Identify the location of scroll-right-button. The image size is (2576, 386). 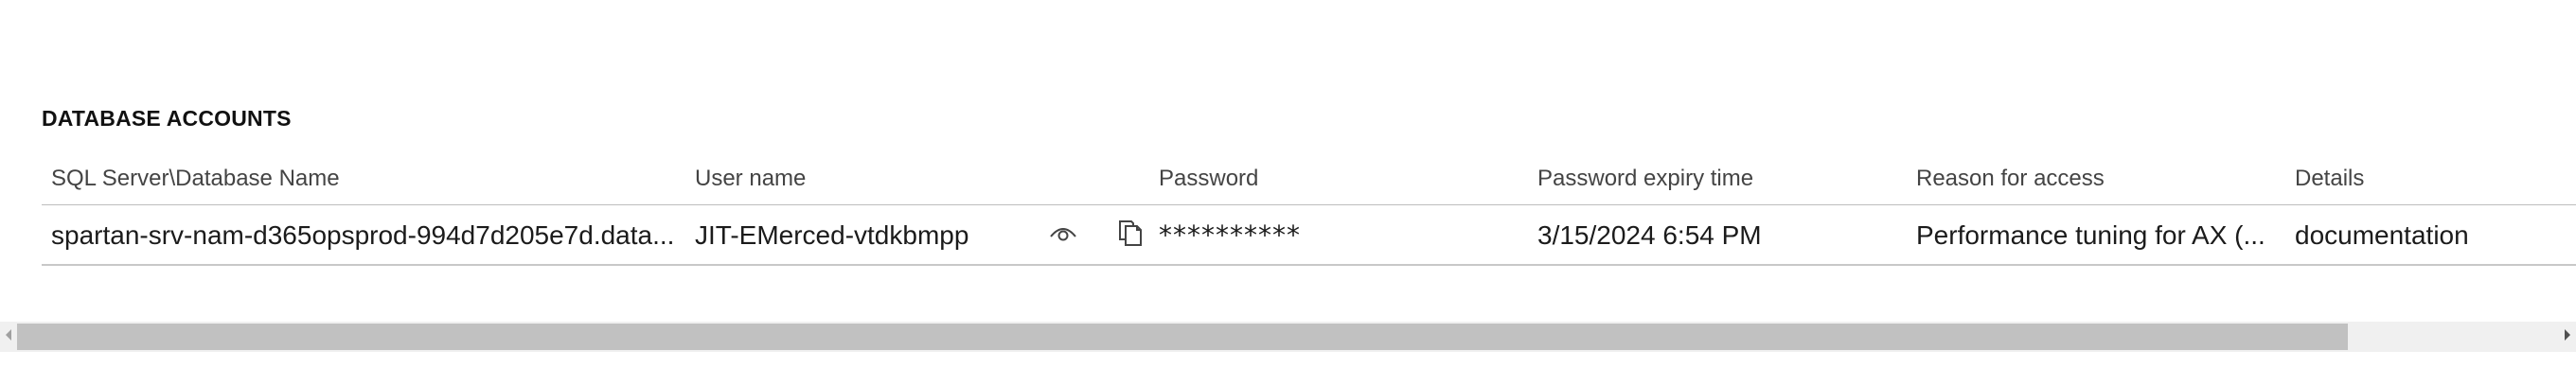
(2567, 337).